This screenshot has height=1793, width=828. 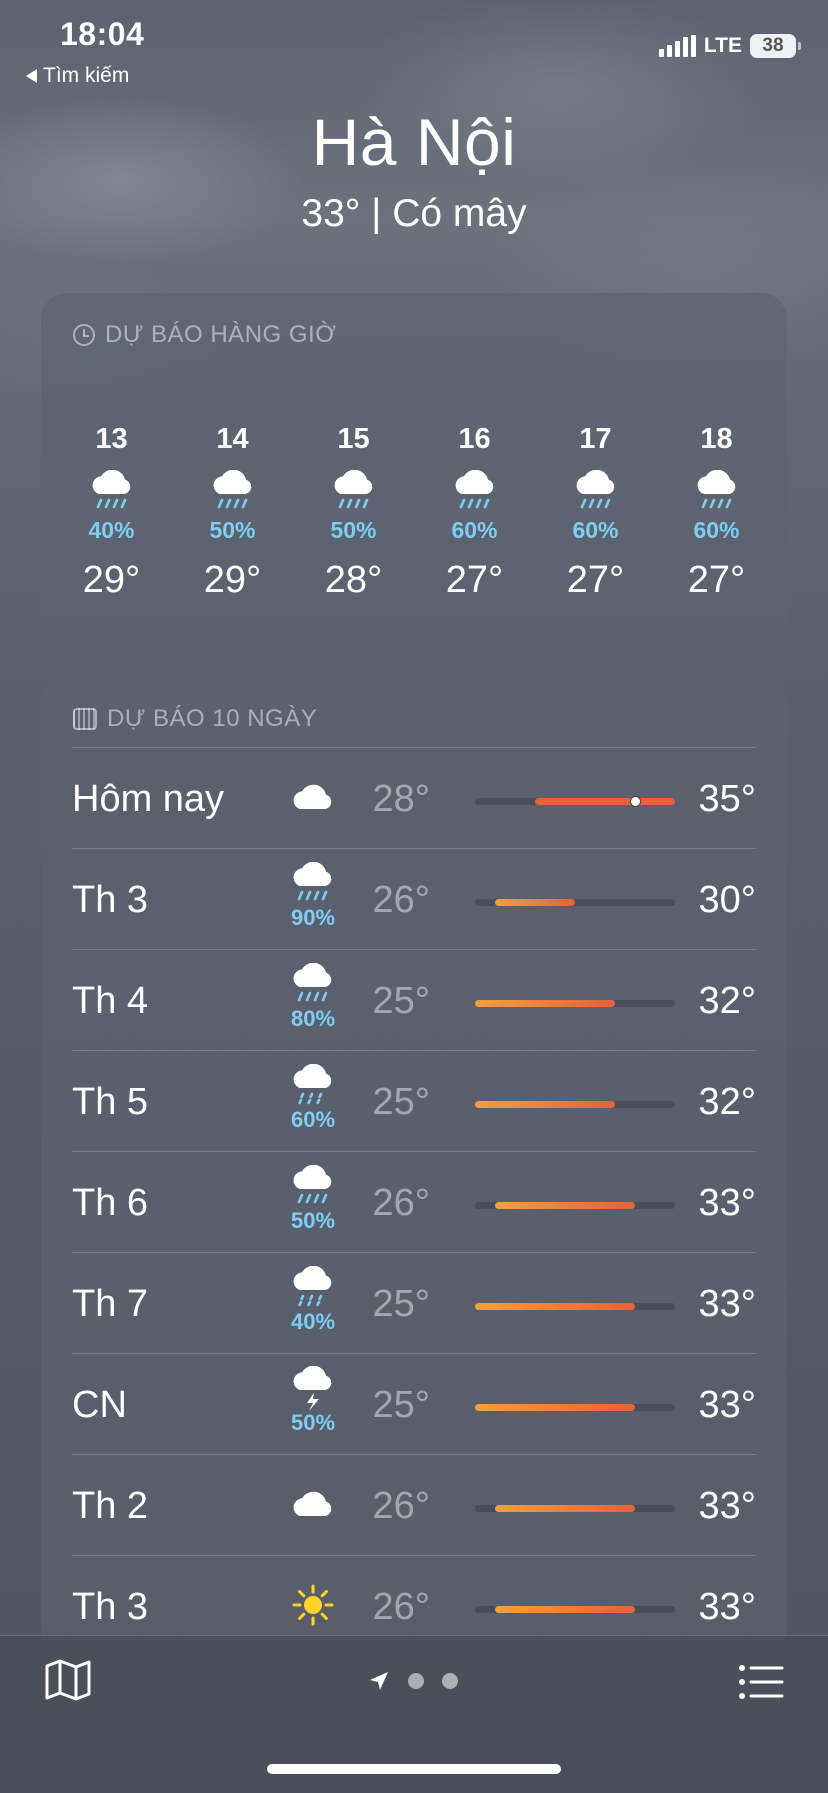 What do you see at coordinates (99, 1405) in the screenshot?
I see `day-label: CN` at bounding box center [99, 1405].